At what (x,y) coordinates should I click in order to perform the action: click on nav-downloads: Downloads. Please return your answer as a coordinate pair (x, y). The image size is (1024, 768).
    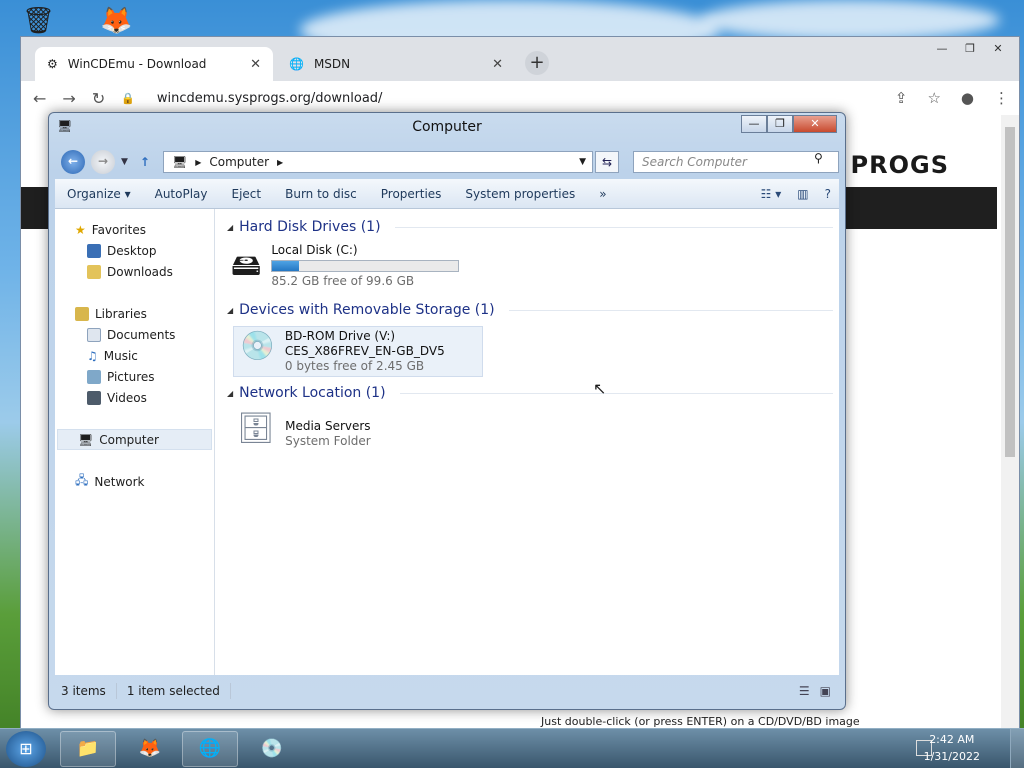
    Looking at the image, I should click on (134, 271).